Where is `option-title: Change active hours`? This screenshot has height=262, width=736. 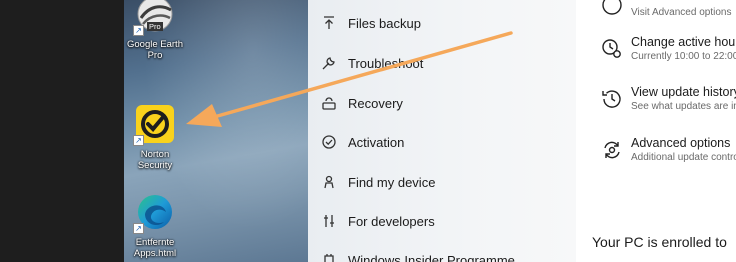 option-title: Change active hours is located at coordinates (683, 42).